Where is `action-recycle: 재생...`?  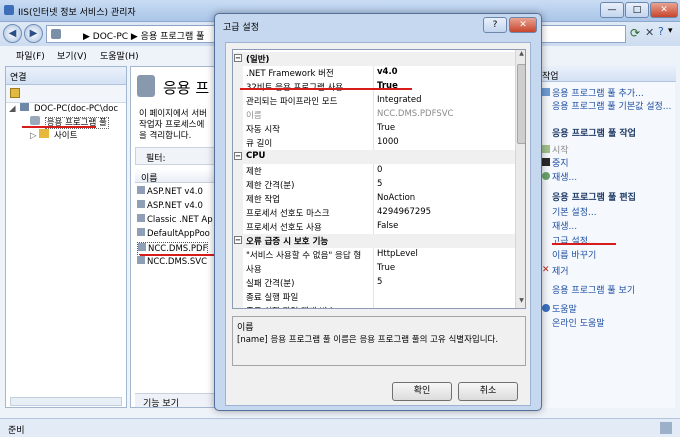 action-recycle: 재생... is located at coordinates (564, 176).